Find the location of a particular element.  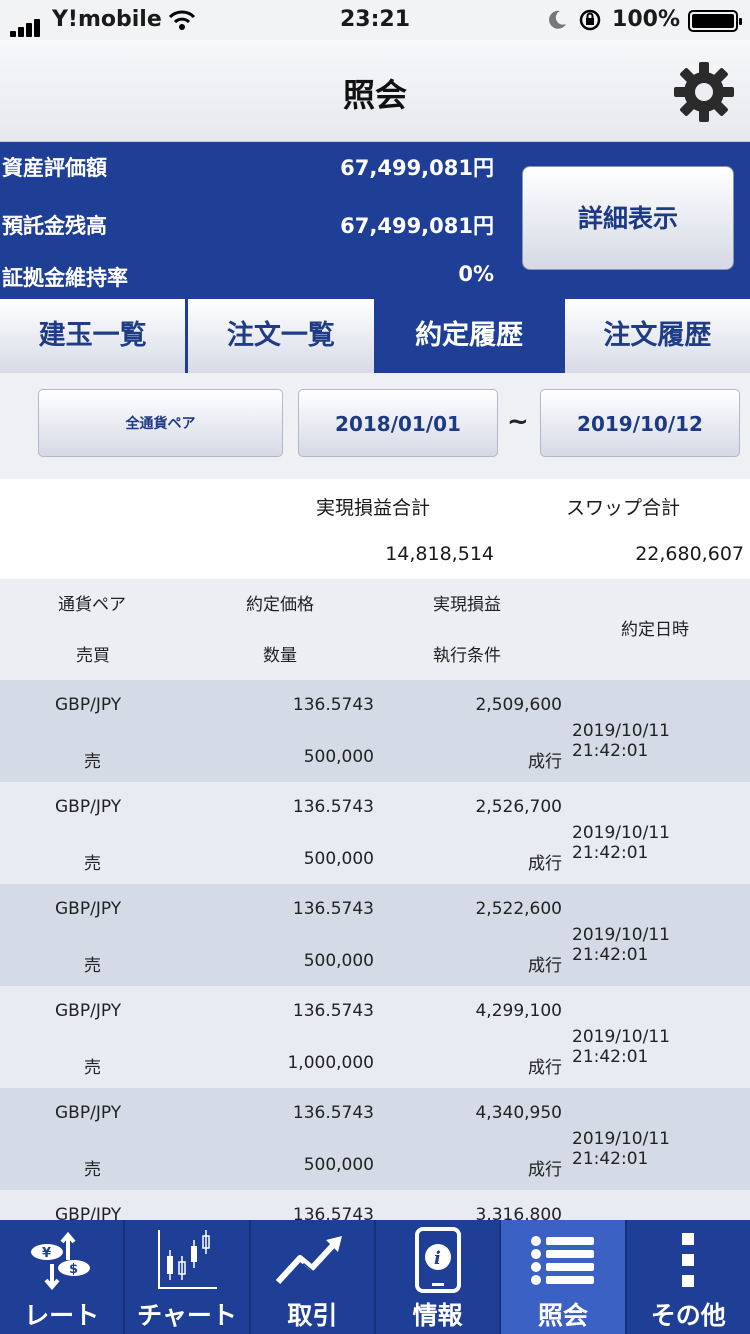

gear-icon is located at coordinates (704, 92).